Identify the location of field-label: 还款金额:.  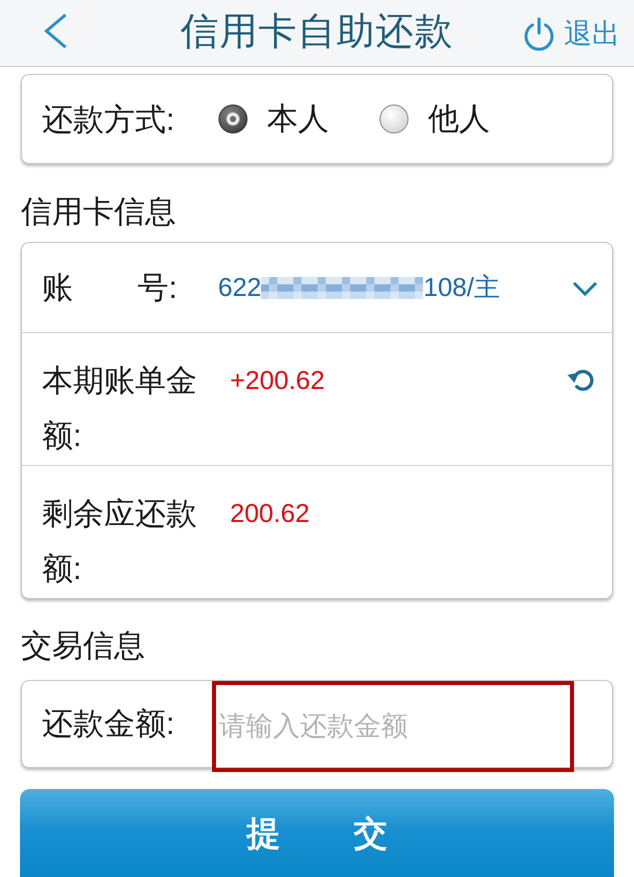
(109, 724).